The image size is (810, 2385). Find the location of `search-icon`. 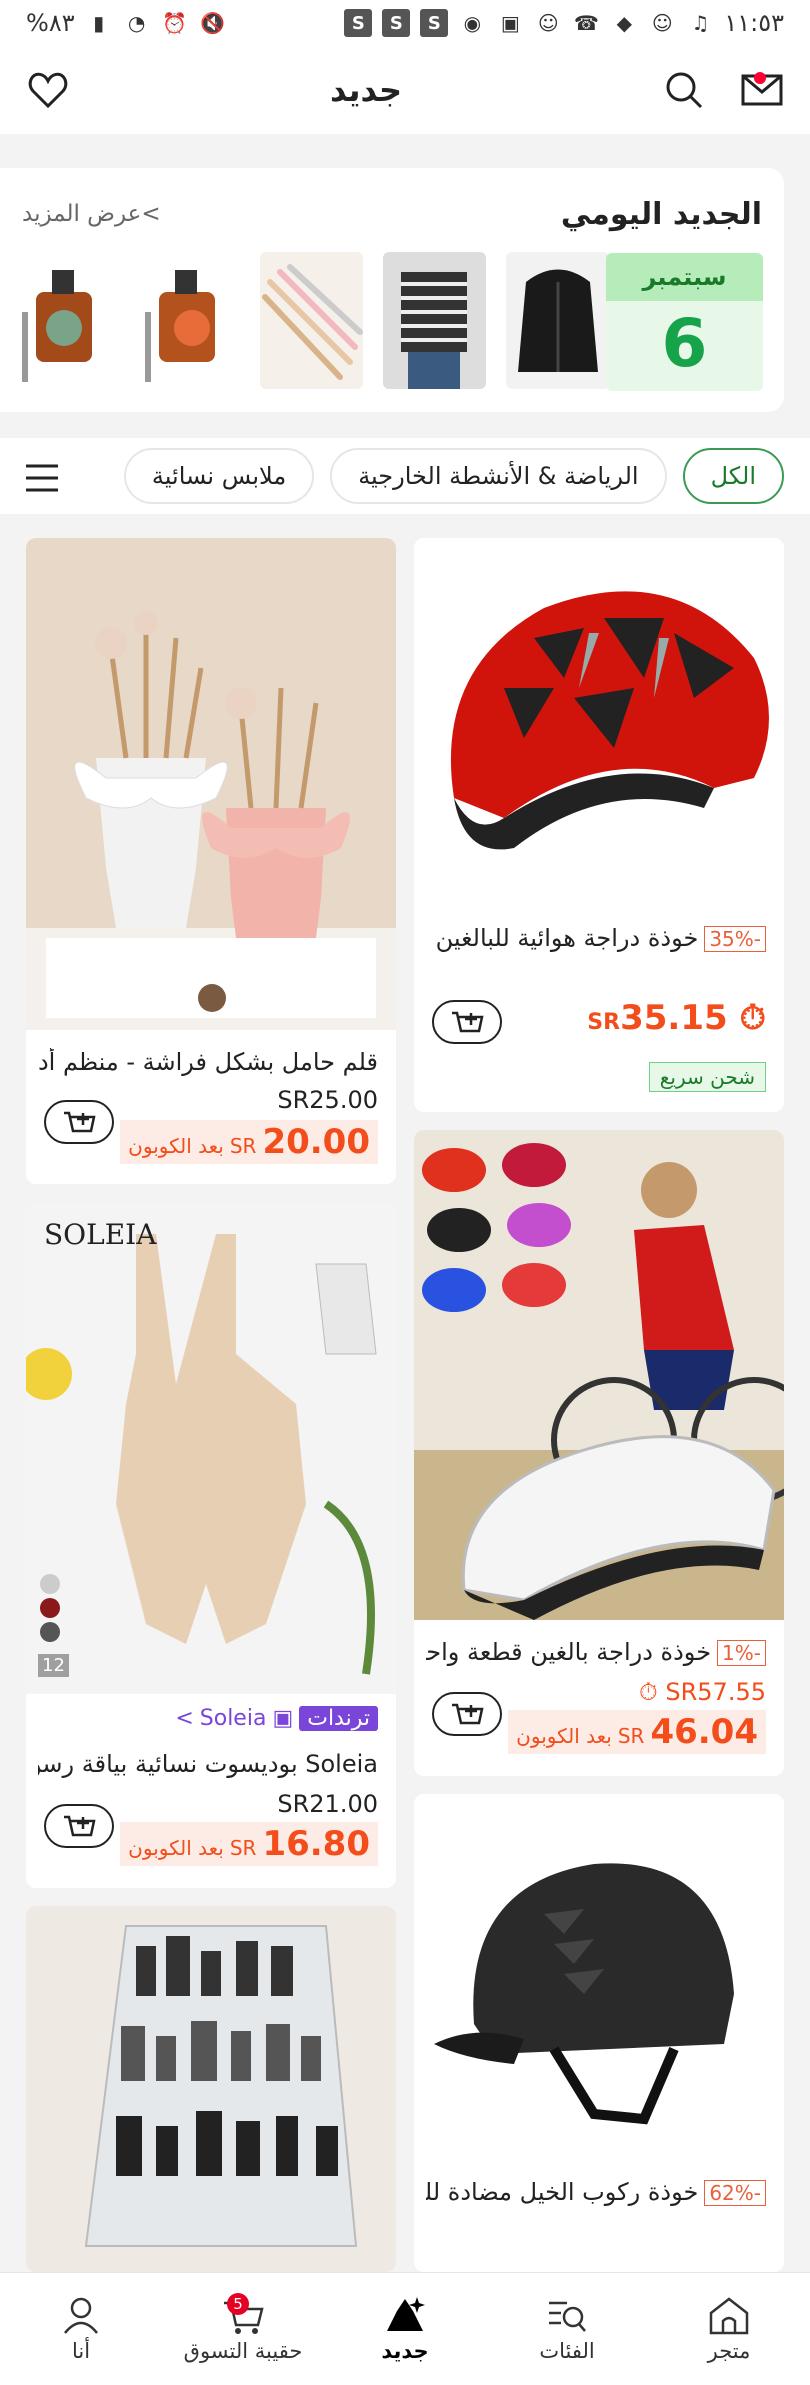

search-icon is located at coordinates (684, 90).